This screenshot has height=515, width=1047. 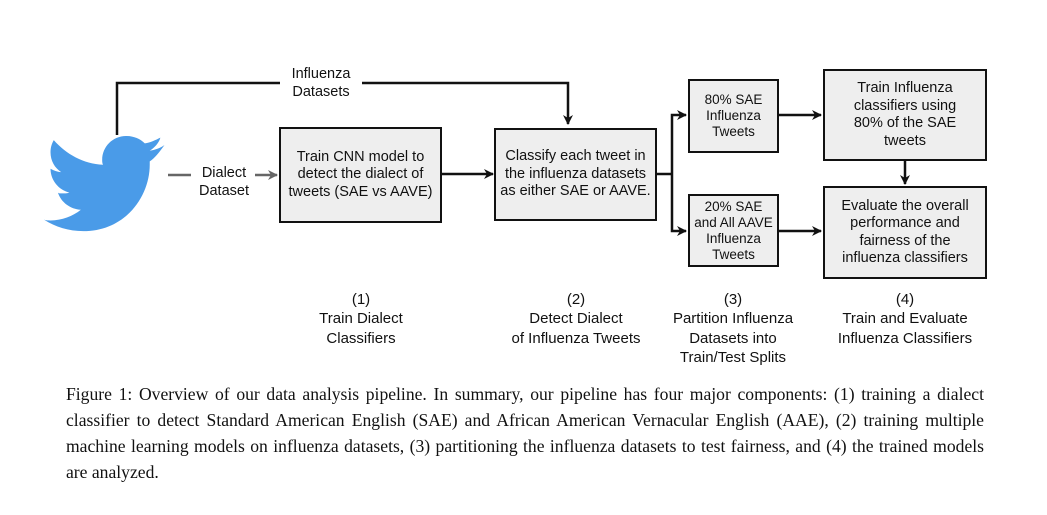 I want to click on branch-to-80-edge, so click(x=678, y=142).